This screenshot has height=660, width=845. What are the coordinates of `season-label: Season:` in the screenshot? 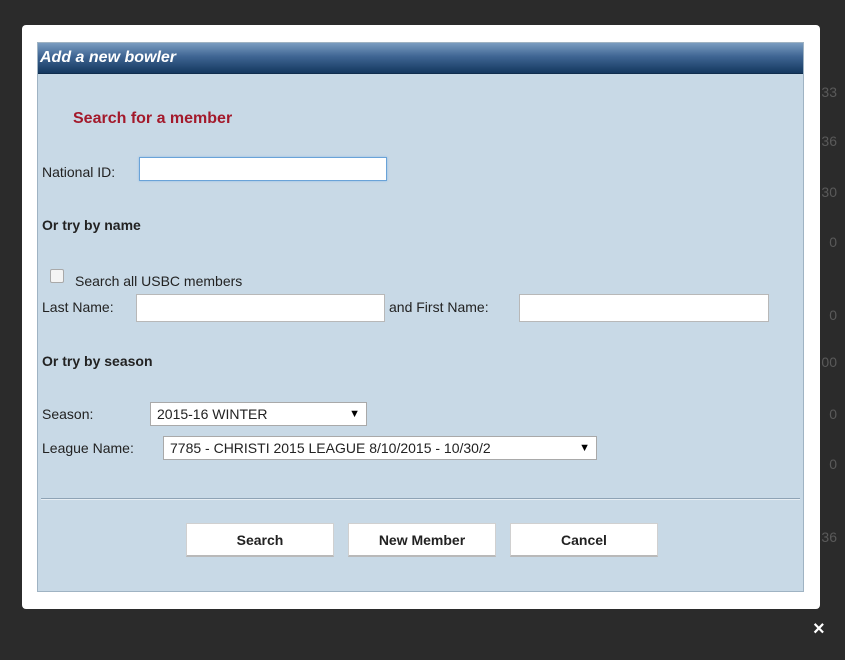 It's located at (68, 414).